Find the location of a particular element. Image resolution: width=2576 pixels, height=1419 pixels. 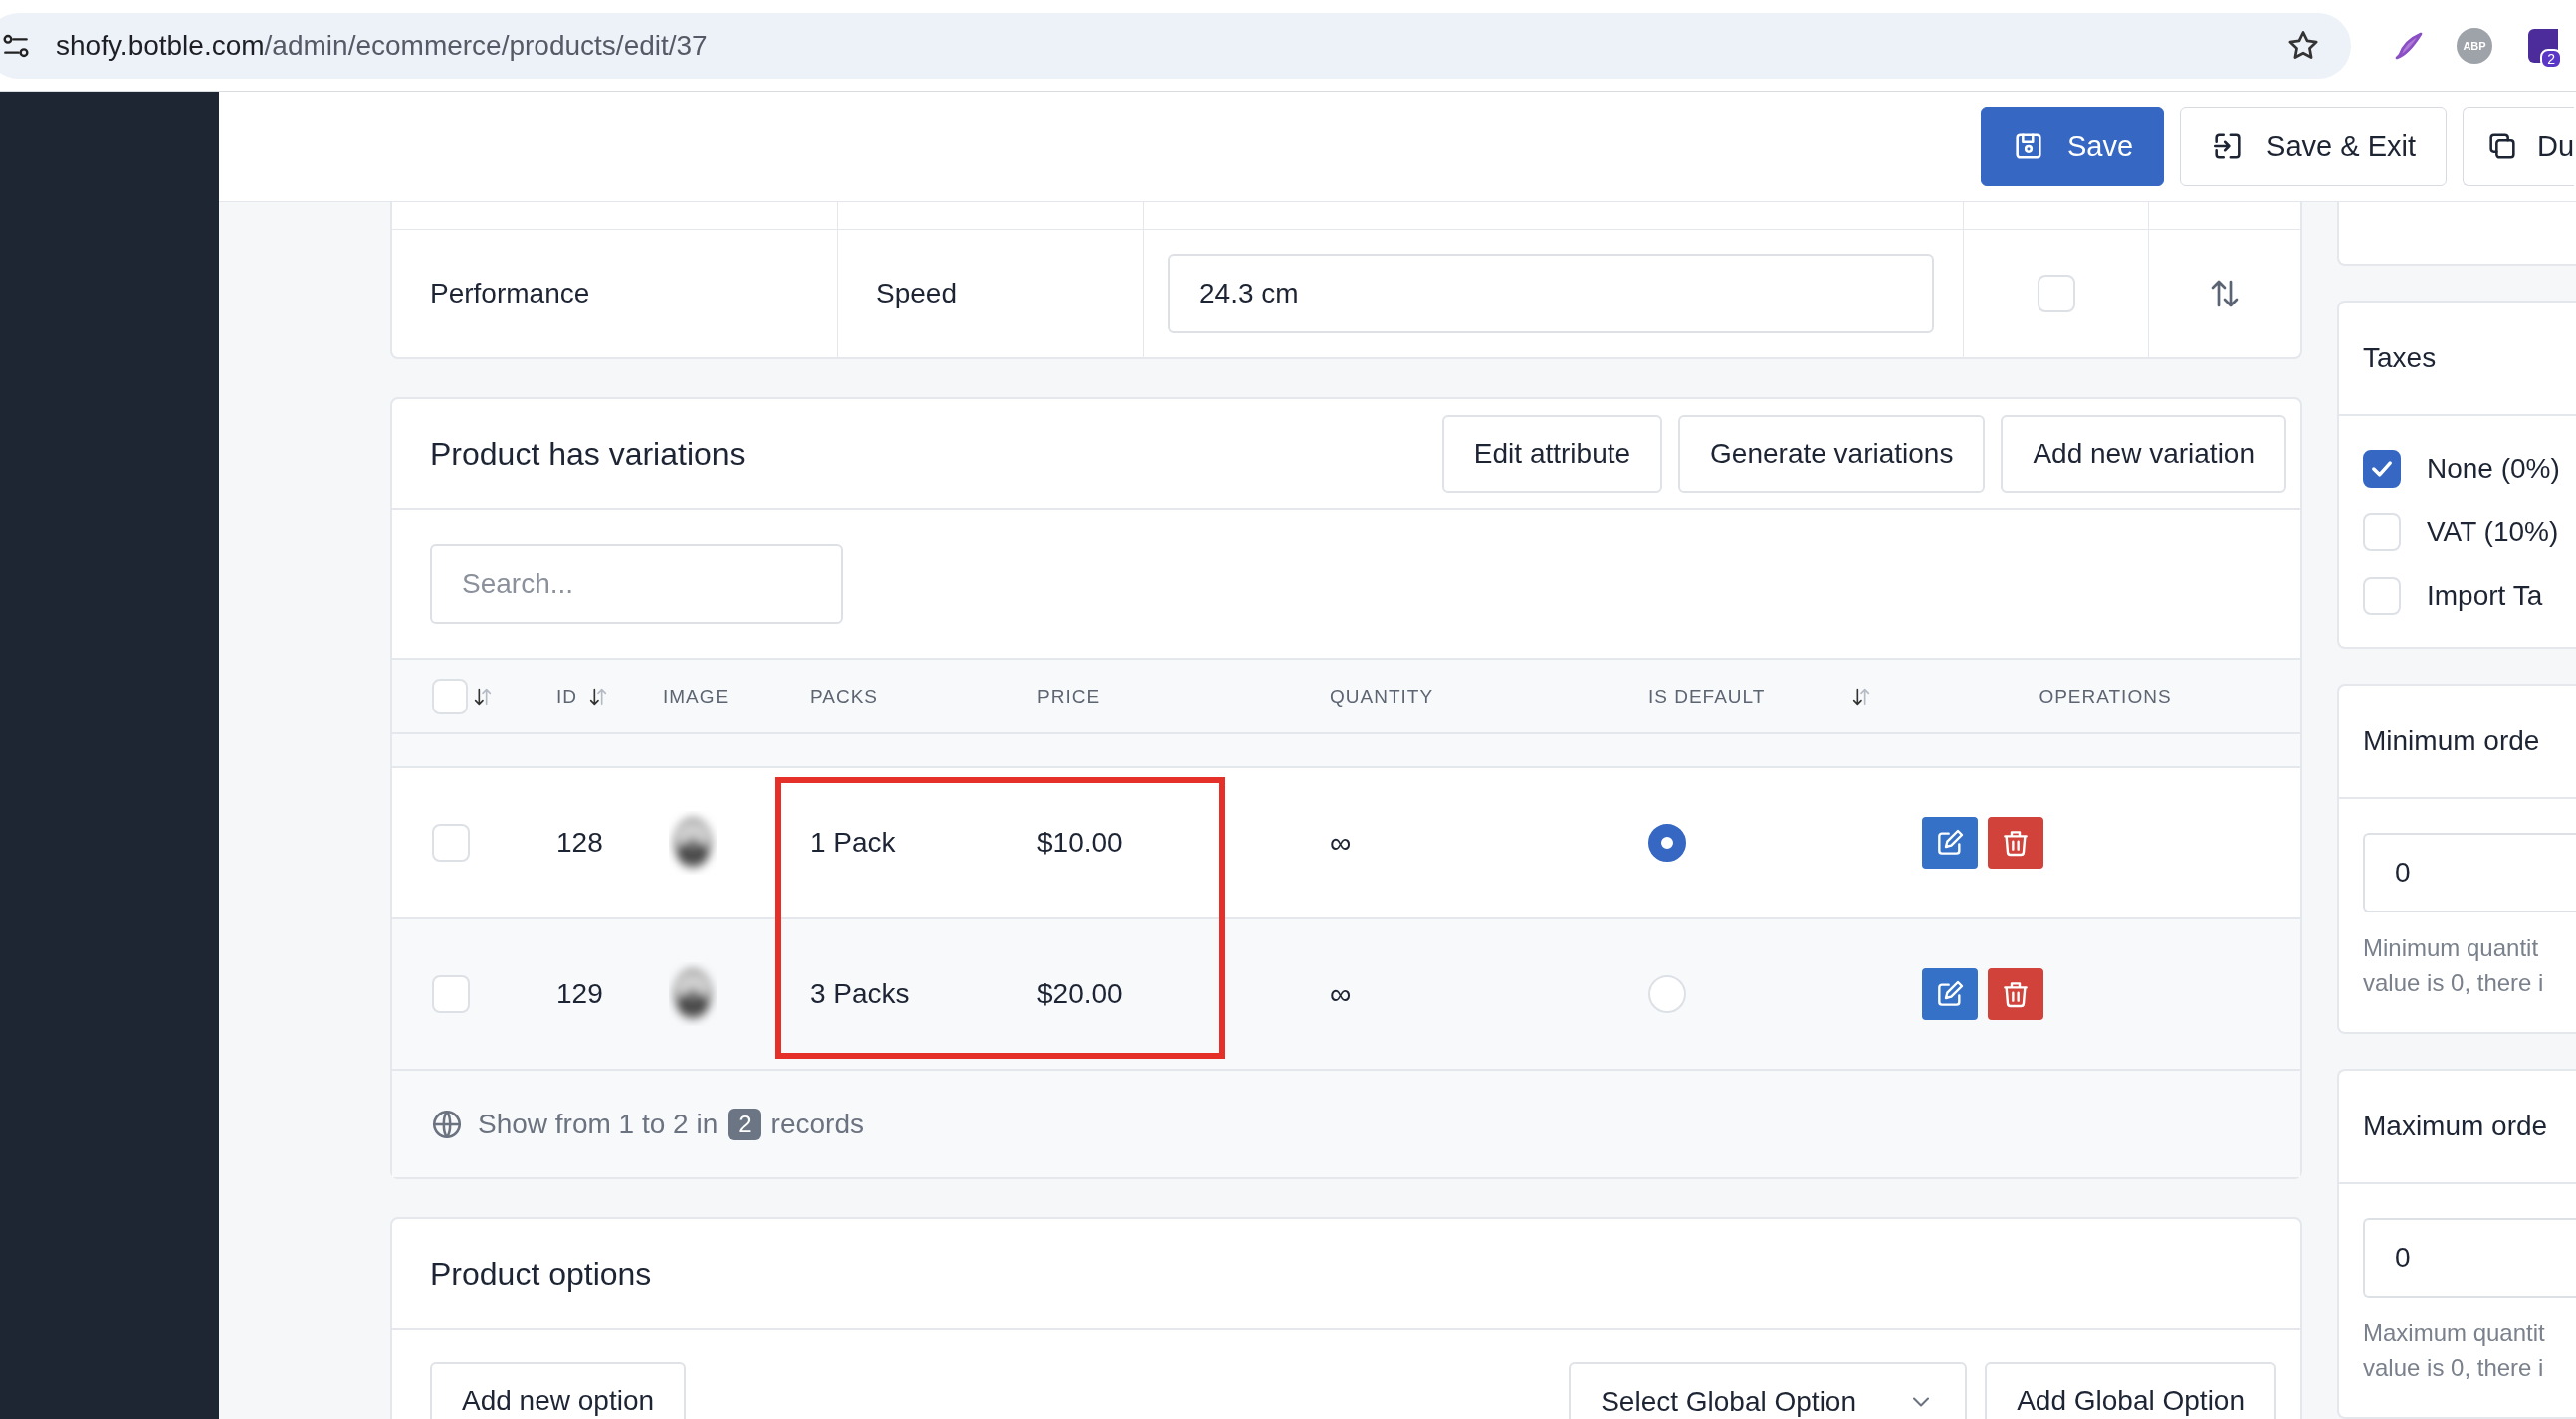

table-cell: $20.00 is located at coordinates (1080, 994).